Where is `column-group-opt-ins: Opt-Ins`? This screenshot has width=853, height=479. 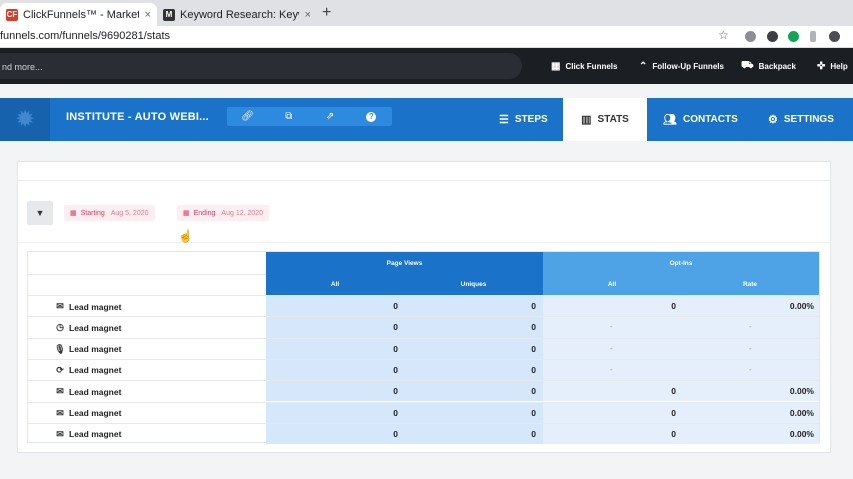
column-group-opt-ins: Opt-Ins is located at coordinates (681, 263).